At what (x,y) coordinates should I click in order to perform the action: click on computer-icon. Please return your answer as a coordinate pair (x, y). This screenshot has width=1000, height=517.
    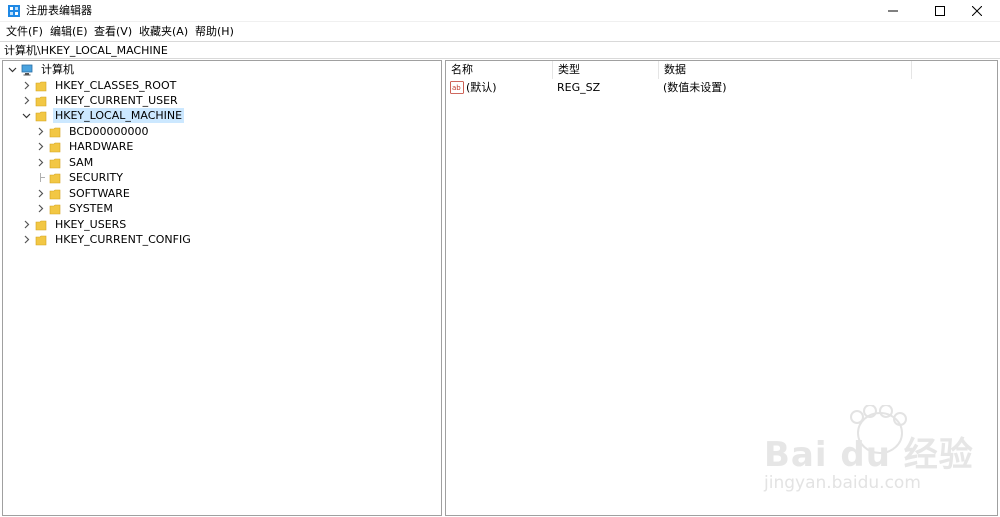
    Looking at the image, I should click on (27, 69).